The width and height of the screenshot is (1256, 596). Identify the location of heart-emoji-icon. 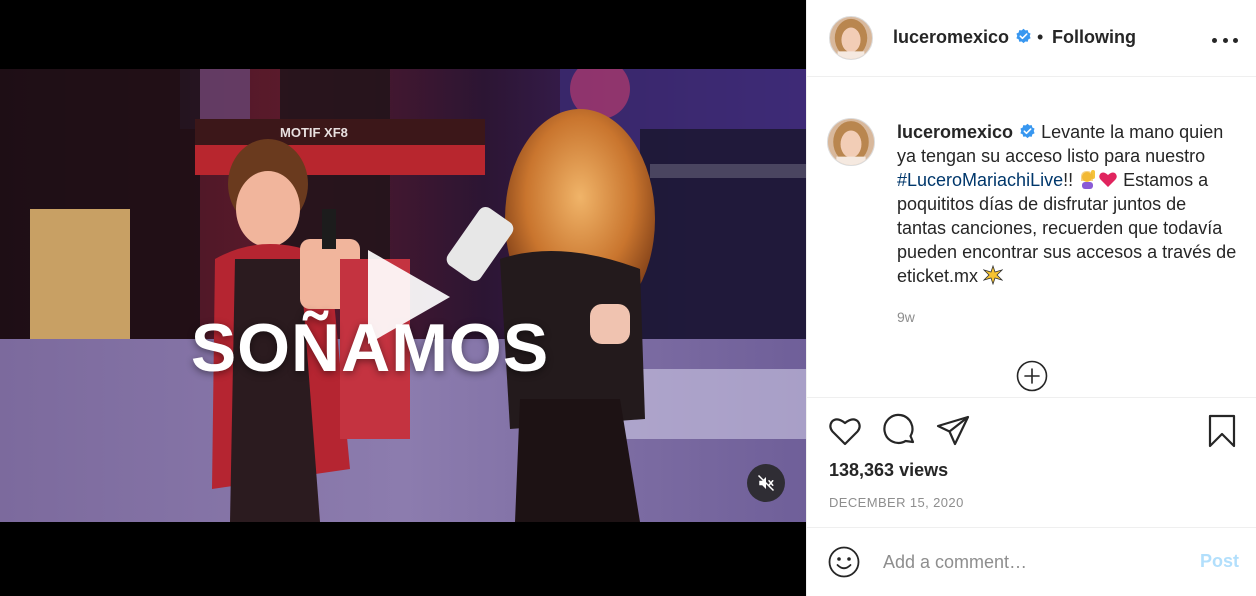
(1108, 179).